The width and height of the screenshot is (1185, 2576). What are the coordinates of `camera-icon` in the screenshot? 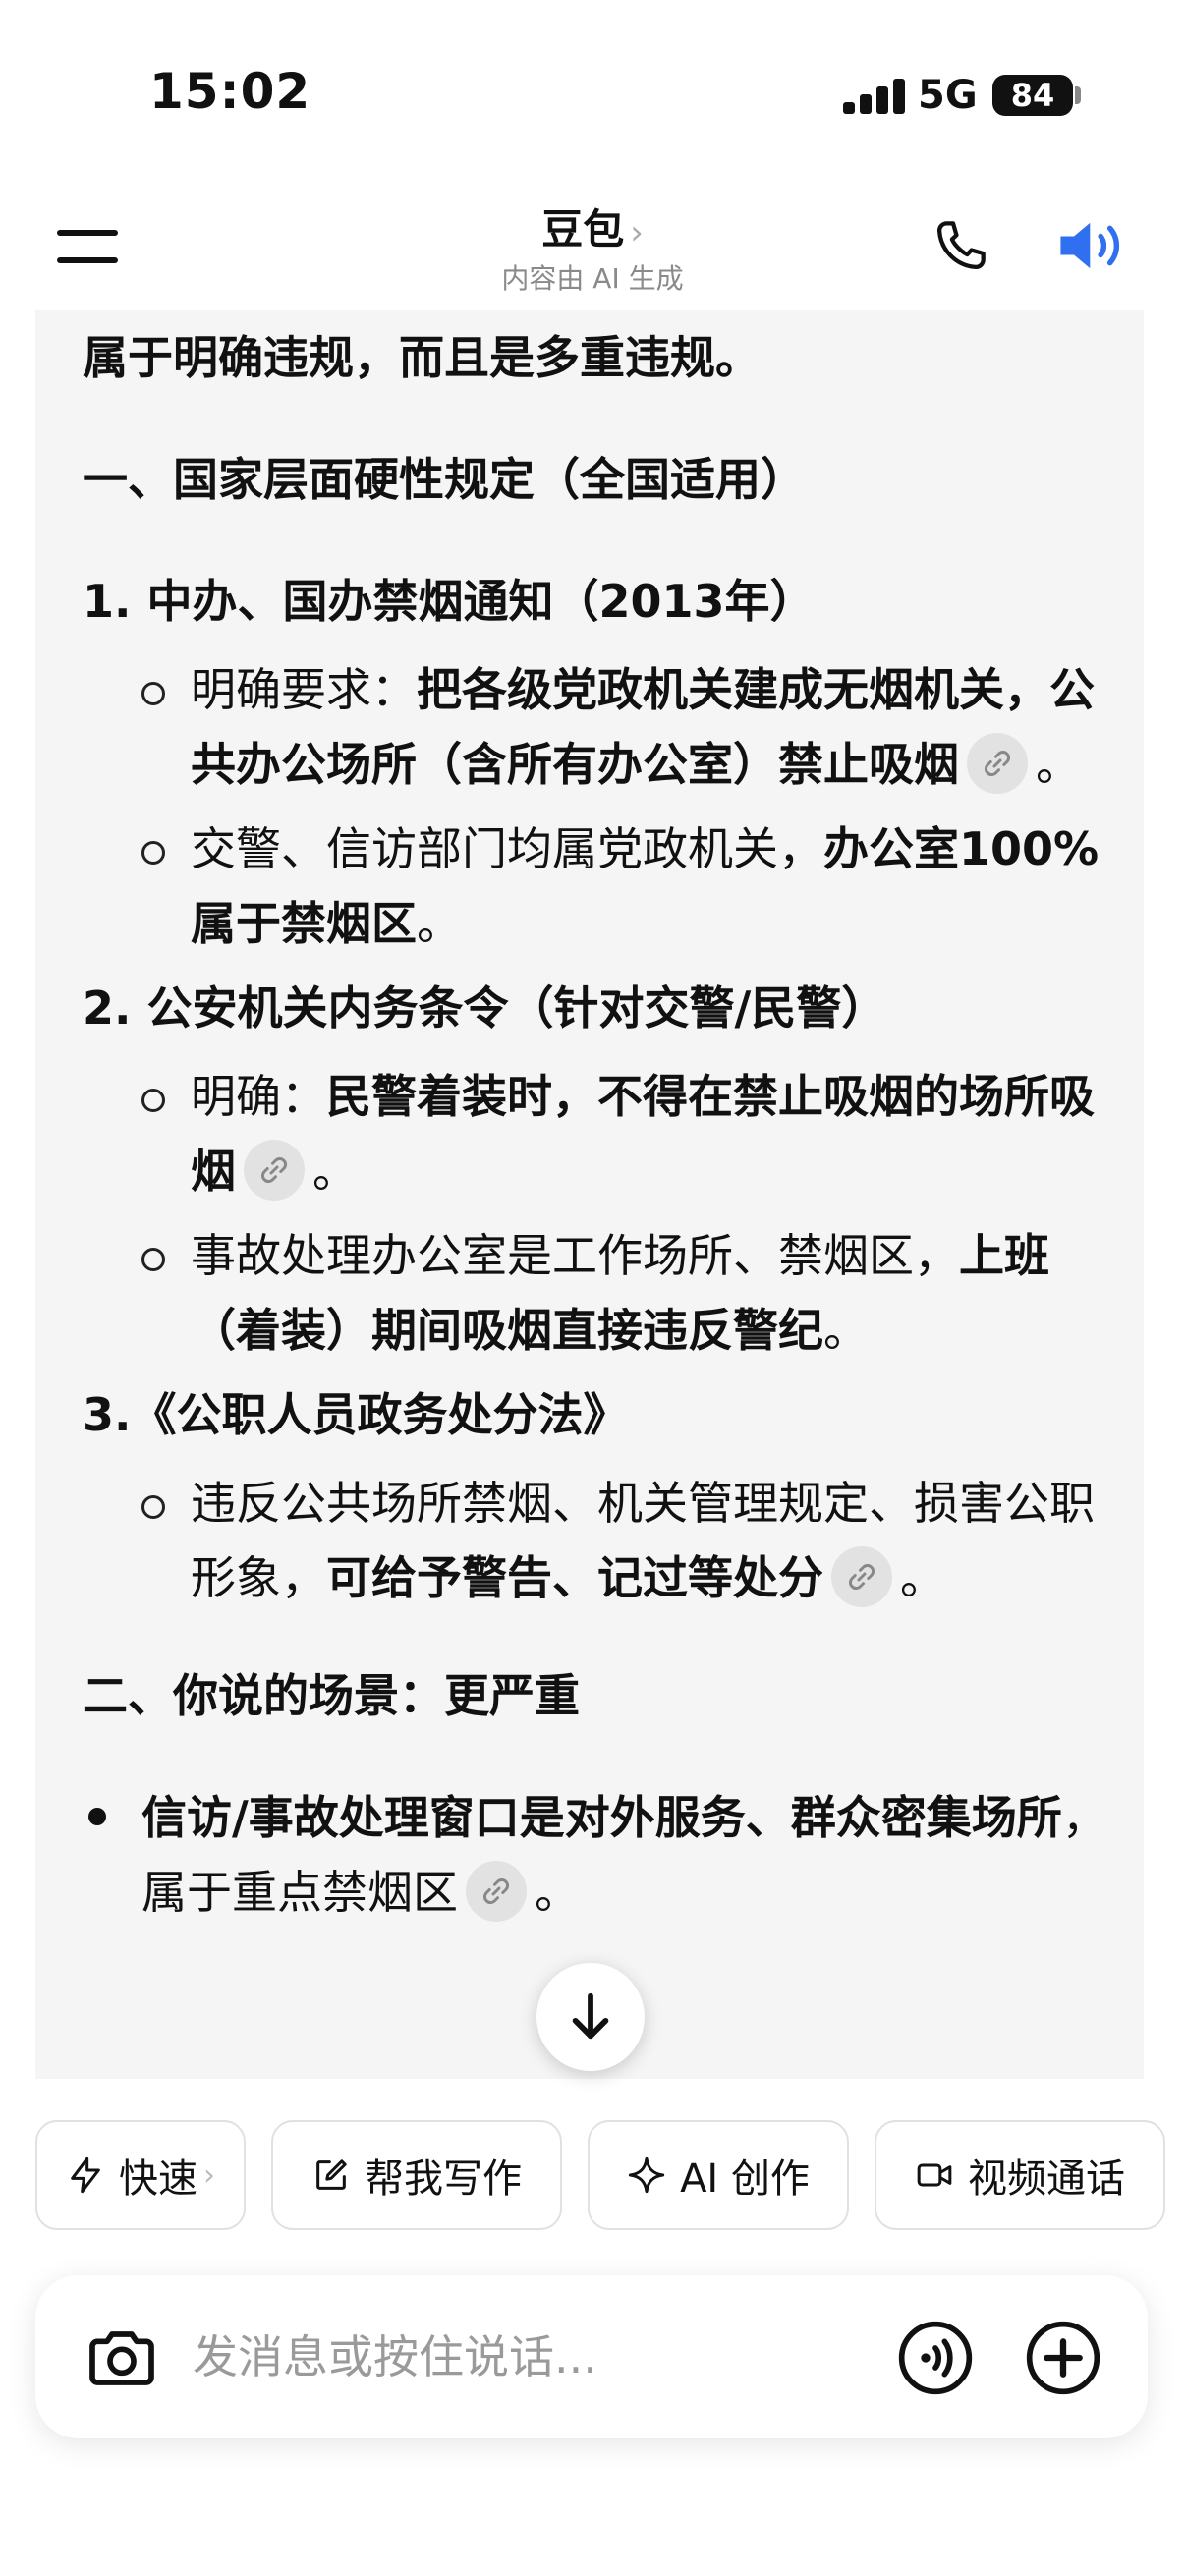 It's located at (122, 2358).